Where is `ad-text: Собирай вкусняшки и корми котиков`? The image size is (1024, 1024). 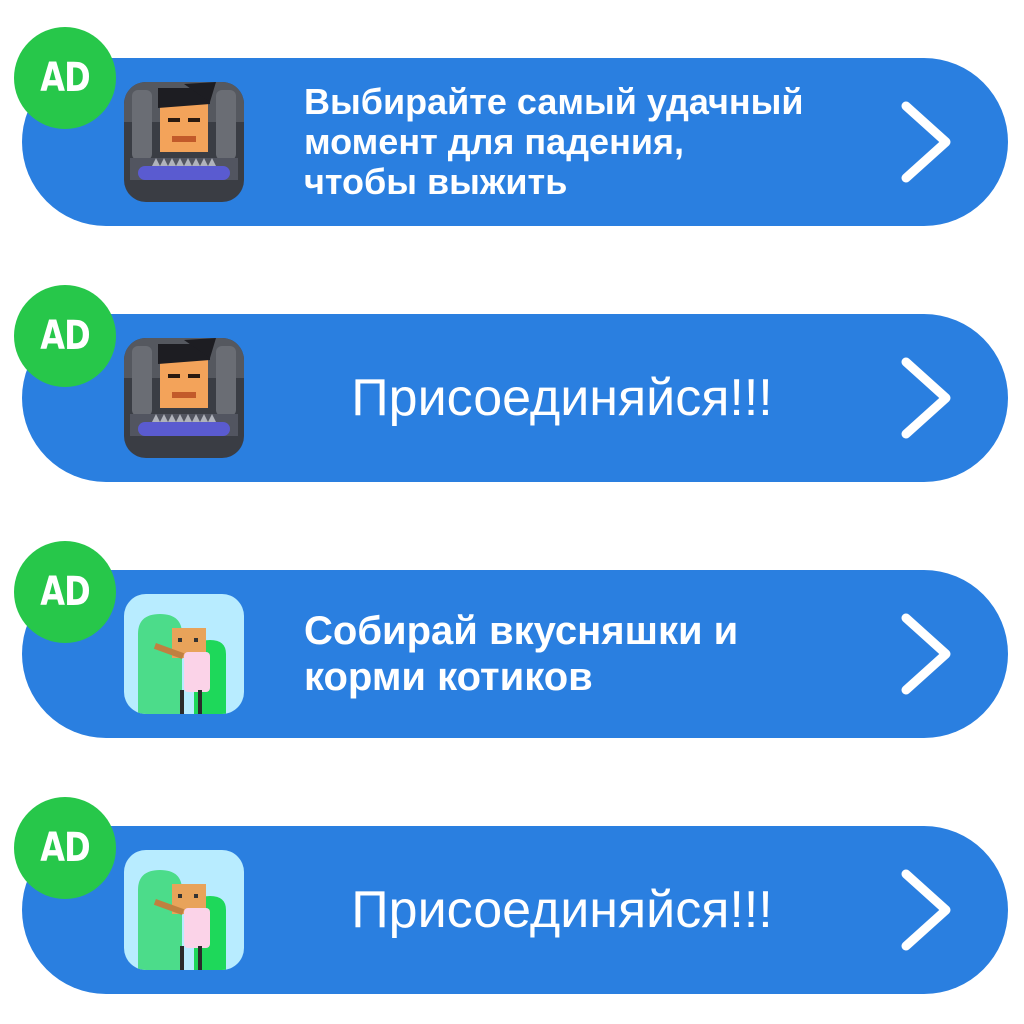 ad-text: Собирай вкусняшки и корми котиков is located at coordinates (521, 654).